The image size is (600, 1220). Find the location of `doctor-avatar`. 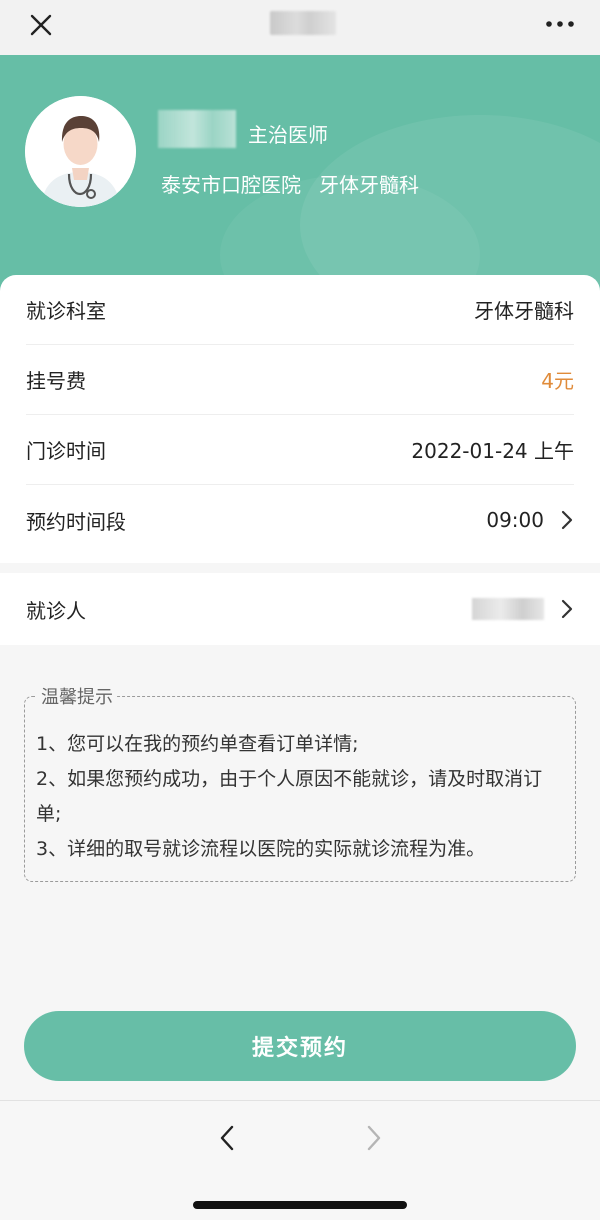

doctor-avatar is located at coordinates (80, 151).